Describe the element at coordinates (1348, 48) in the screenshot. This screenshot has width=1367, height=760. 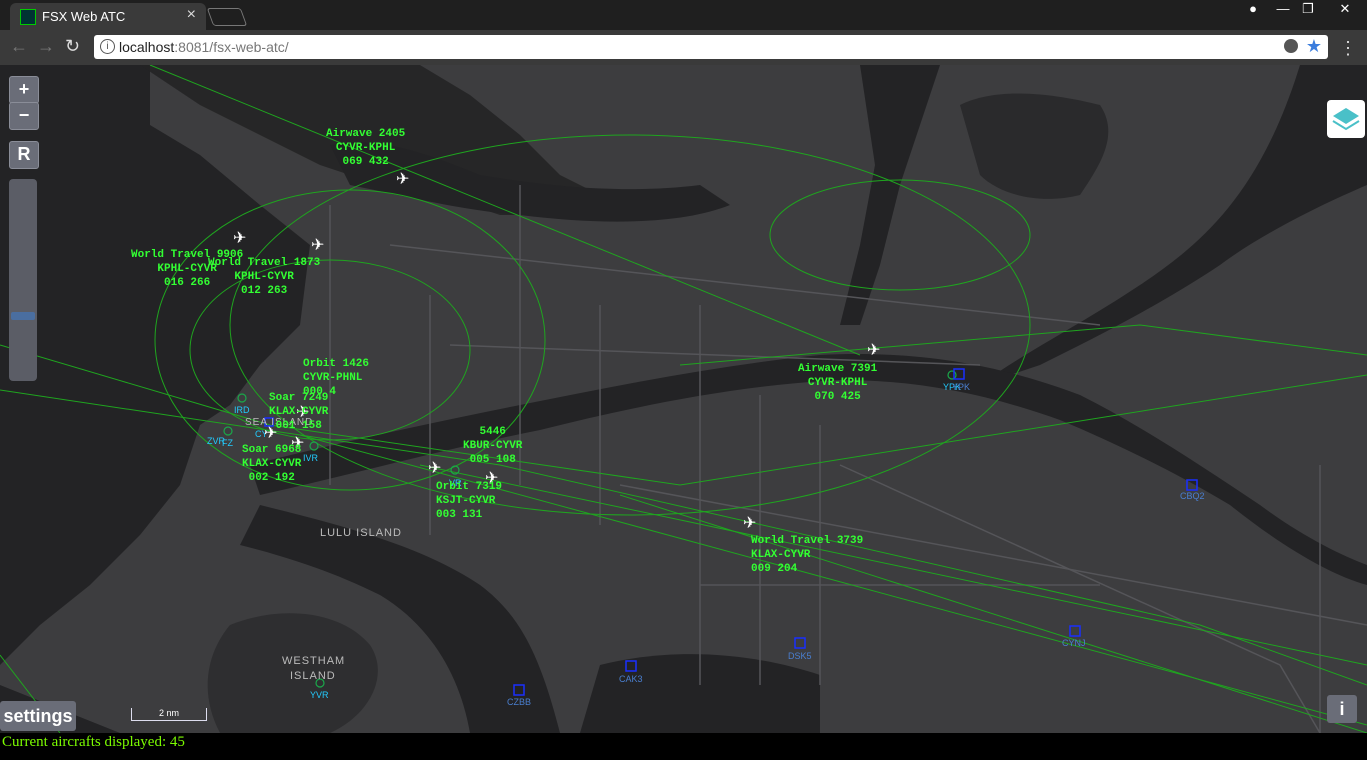
I see `menu-icon: ⋮` at that location.